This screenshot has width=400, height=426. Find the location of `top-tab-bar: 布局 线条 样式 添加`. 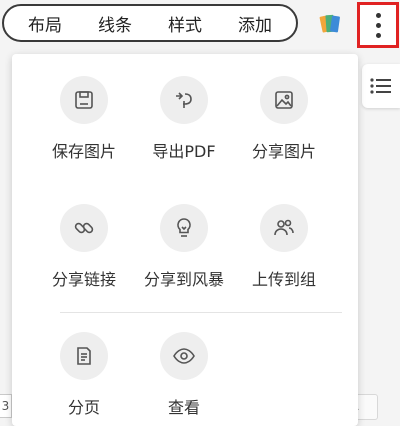

top-tab-bar: 布局 线条 样式 添加 is located at coordinates (150, 23).